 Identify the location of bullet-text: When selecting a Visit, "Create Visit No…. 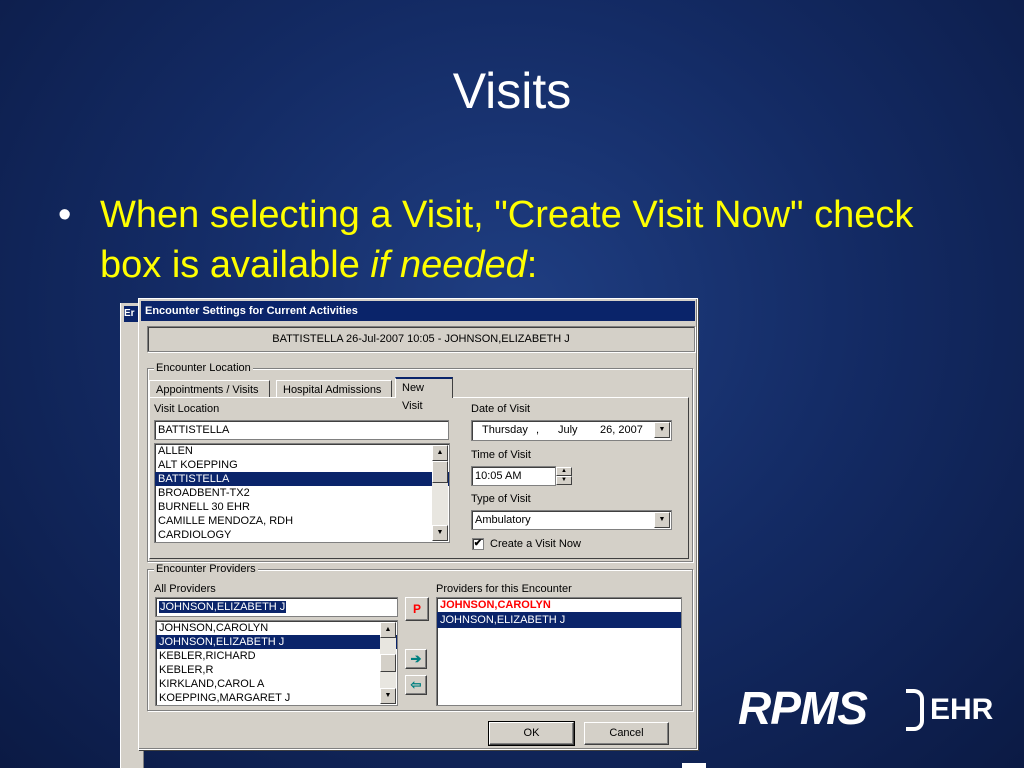
(507, 240).